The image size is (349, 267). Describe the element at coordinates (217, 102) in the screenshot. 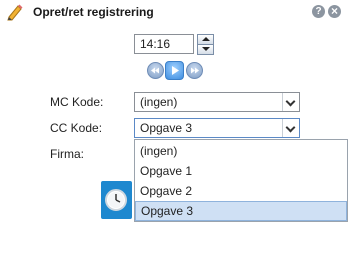

I see `mc-kode-select: (ingen)` at that location.